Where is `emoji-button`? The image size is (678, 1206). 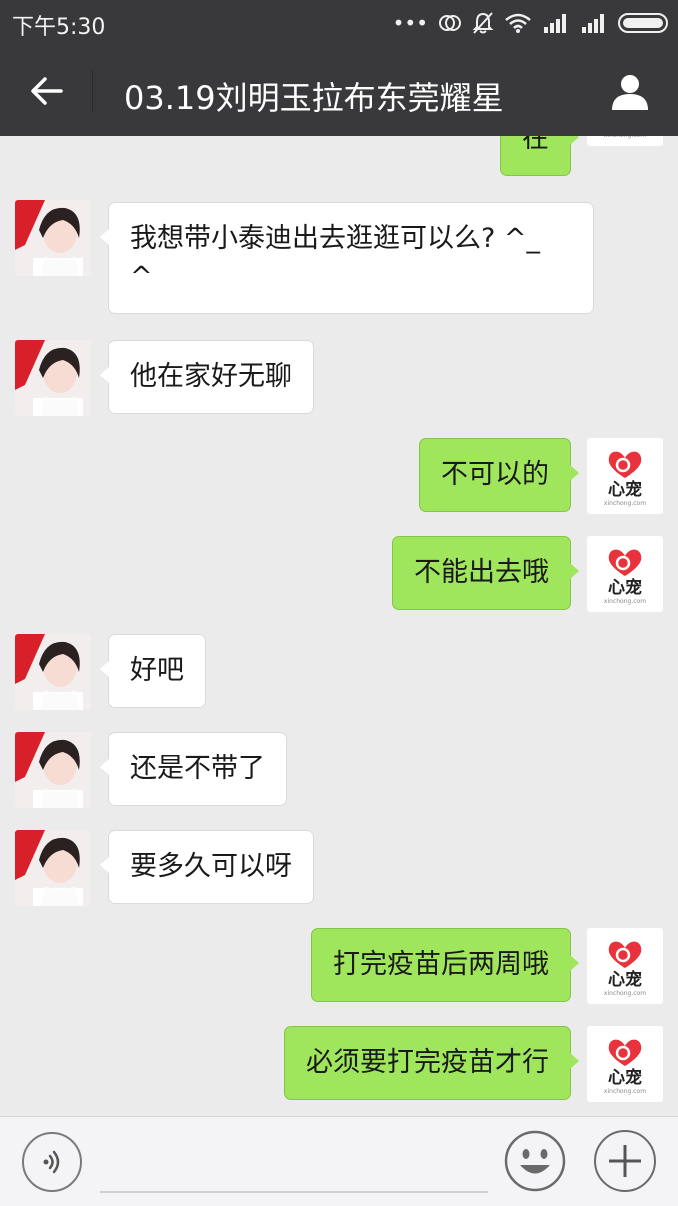 emoji-button is located at coordinates (535, 1161).